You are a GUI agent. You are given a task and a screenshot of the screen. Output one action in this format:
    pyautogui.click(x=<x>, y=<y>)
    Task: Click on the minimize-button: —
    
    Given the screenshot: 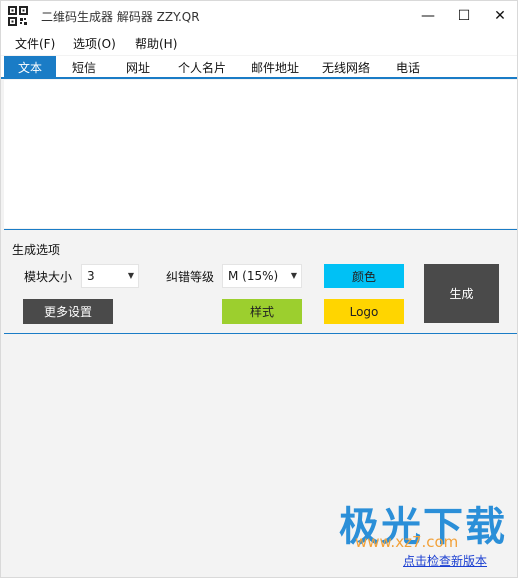 What is the action you would take?
    pyautogui.click(x=428, y=16)
    